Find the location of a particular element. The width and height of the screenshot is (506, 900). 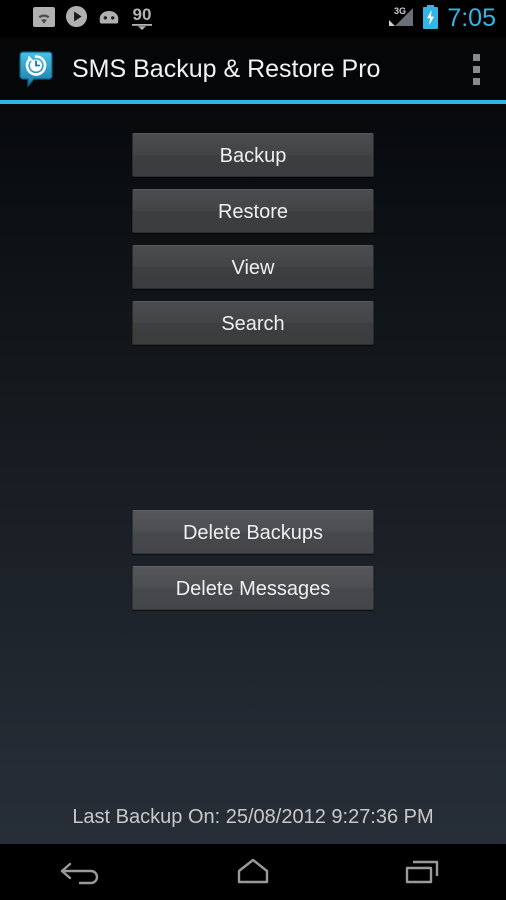

nav-home-button is located at coordinates (253, 872).